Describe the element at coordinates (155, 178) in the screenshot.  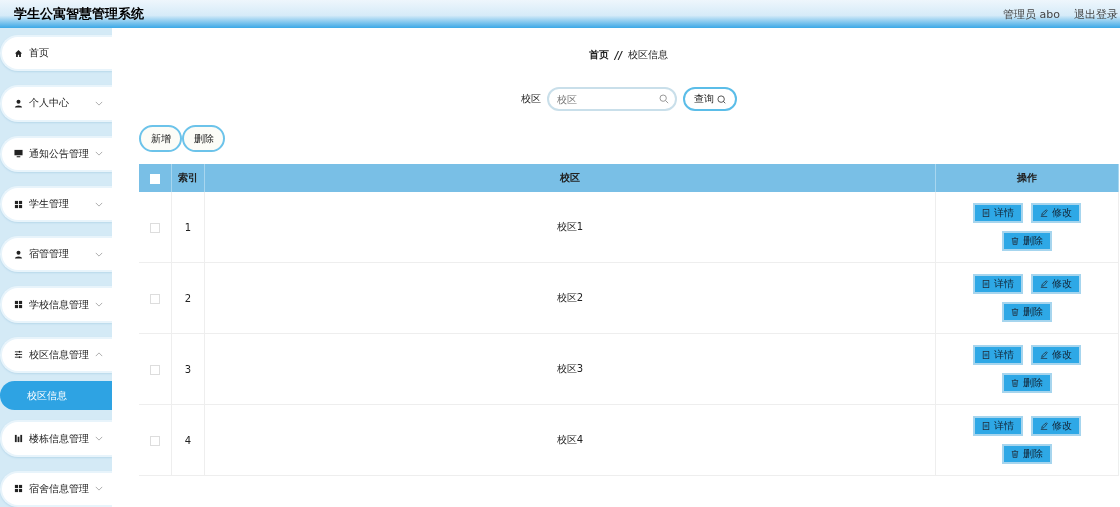
I see `select-all-checkbox` at that location.